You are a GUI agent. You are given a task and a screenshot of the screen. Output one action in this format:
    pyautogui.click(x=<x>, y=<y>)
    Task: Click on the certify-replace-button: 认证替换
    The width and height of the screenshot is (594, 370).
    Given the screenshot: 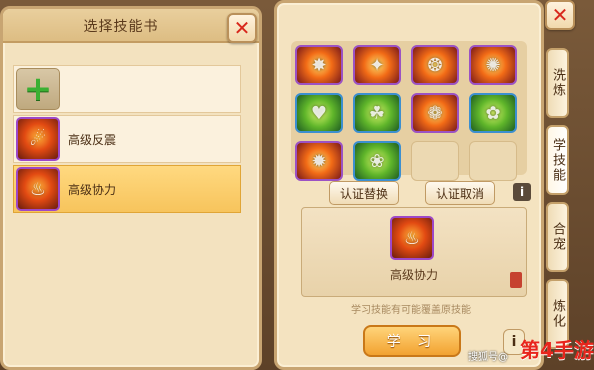 What is the action you would take?
    pyautogui.click(x=364, y=193)
    